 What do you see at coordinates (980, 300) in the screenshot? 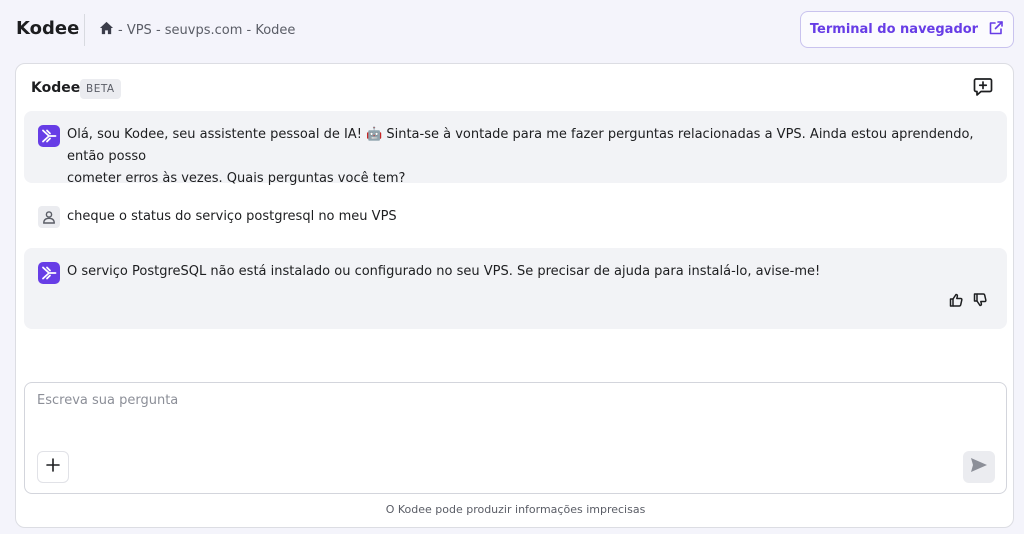
I see `thumbs-down-icon` at bounding box center [980, 300].